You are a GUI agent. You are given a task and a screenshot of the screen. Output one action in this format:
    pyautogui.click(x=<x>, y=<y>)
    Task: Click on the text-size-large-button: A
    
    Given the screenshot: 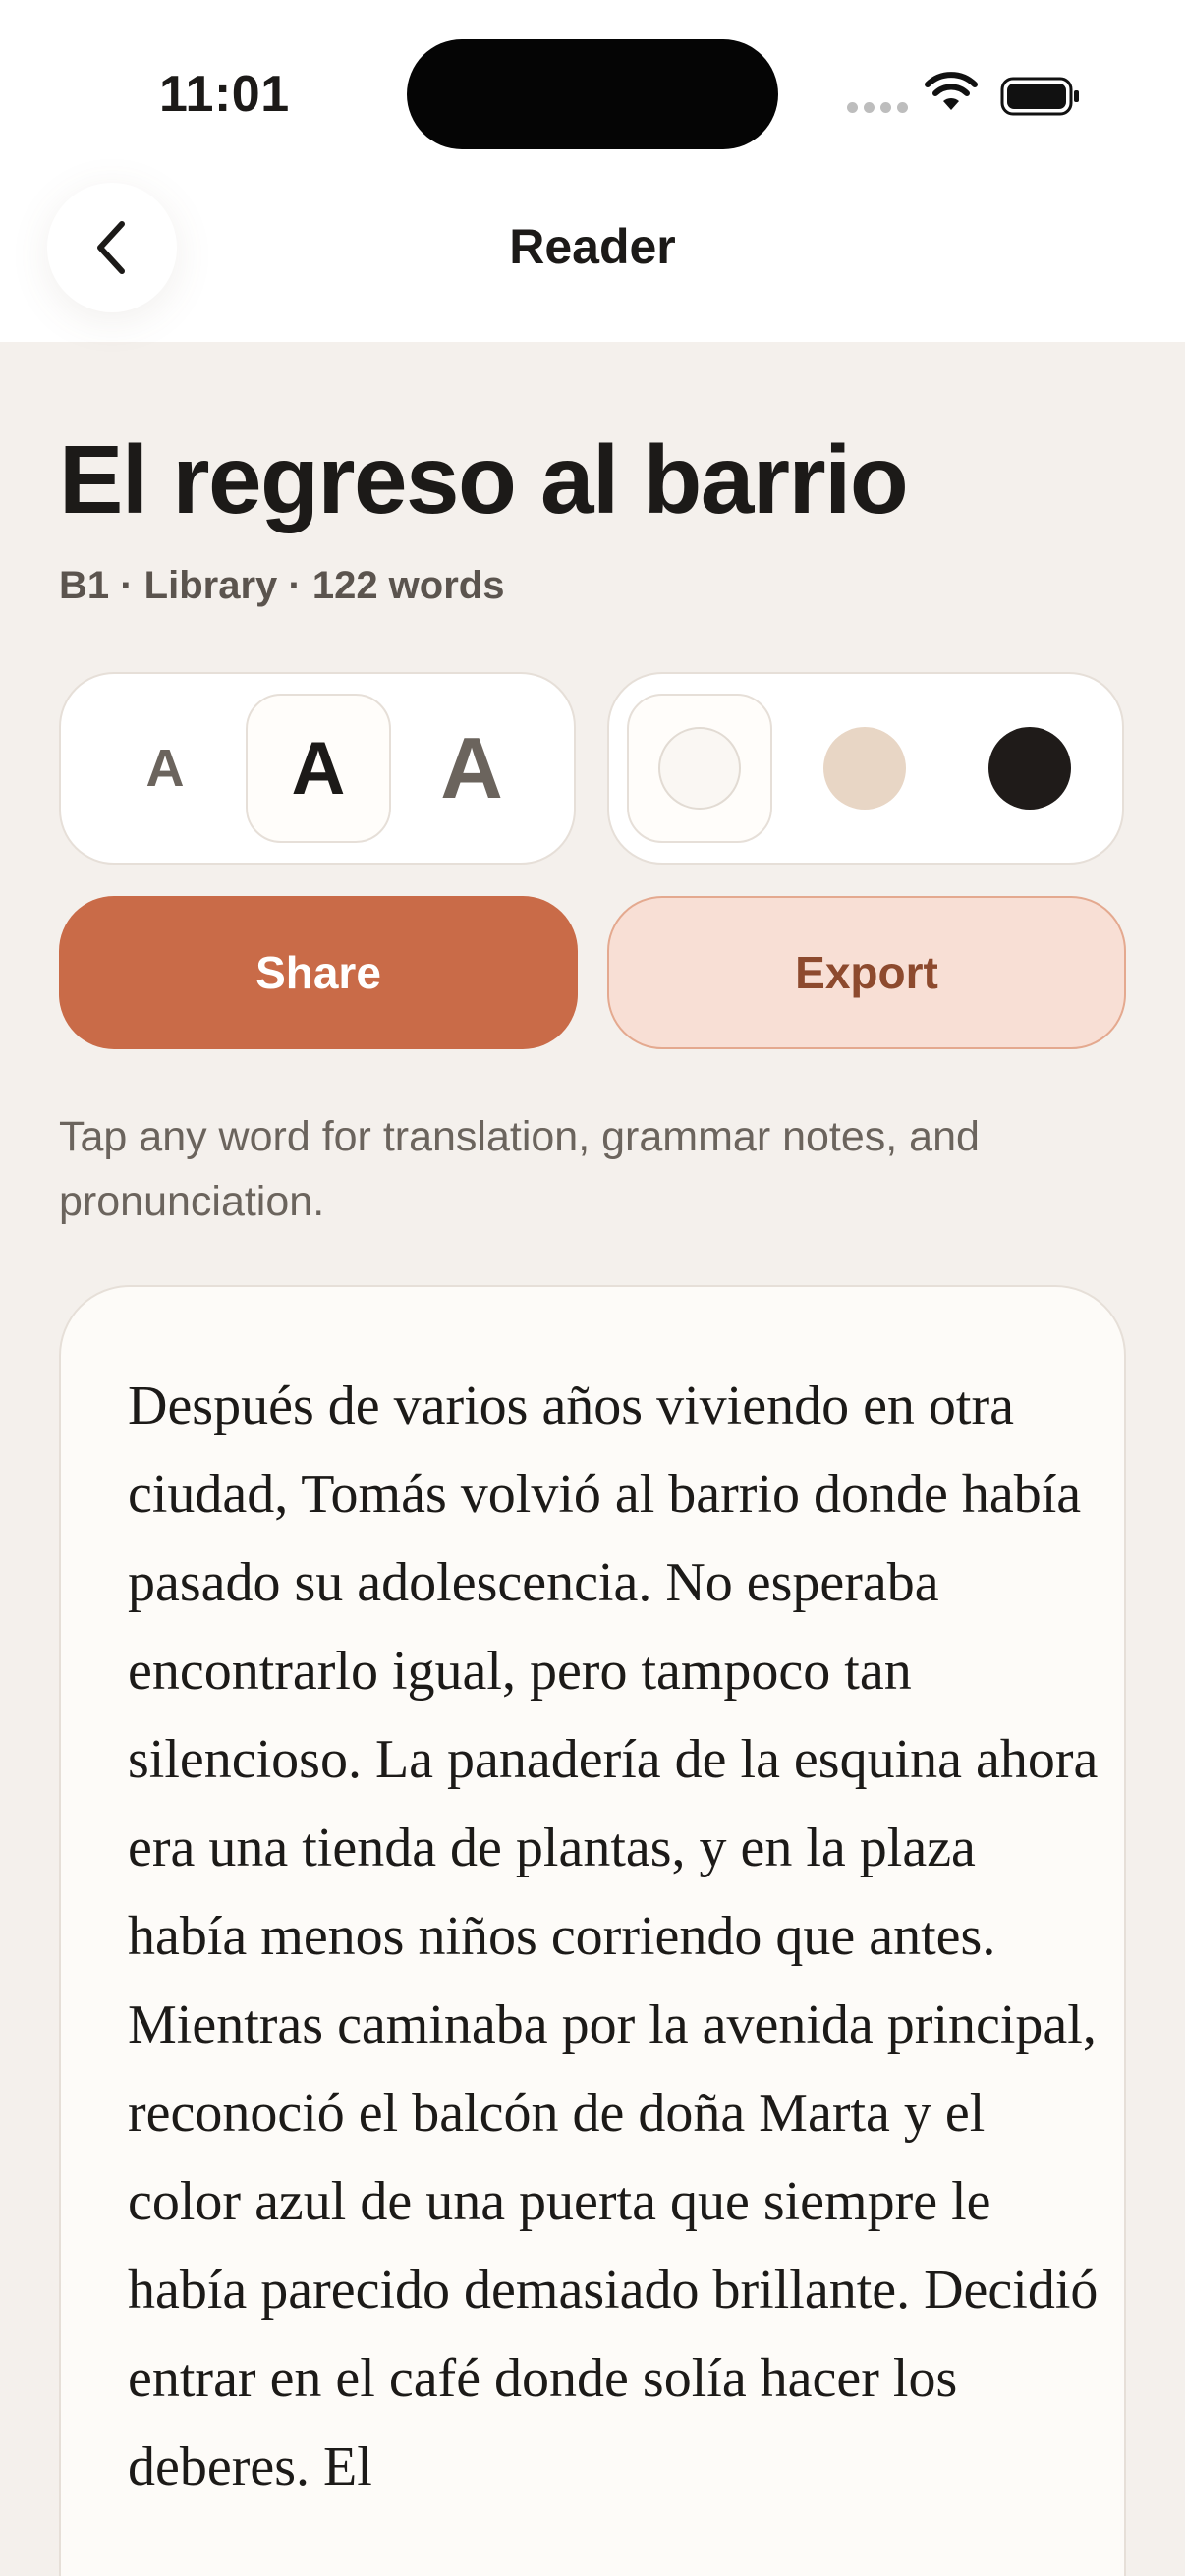 What is the action you would take?
    pyautogui.click(x=472, y=768)
    